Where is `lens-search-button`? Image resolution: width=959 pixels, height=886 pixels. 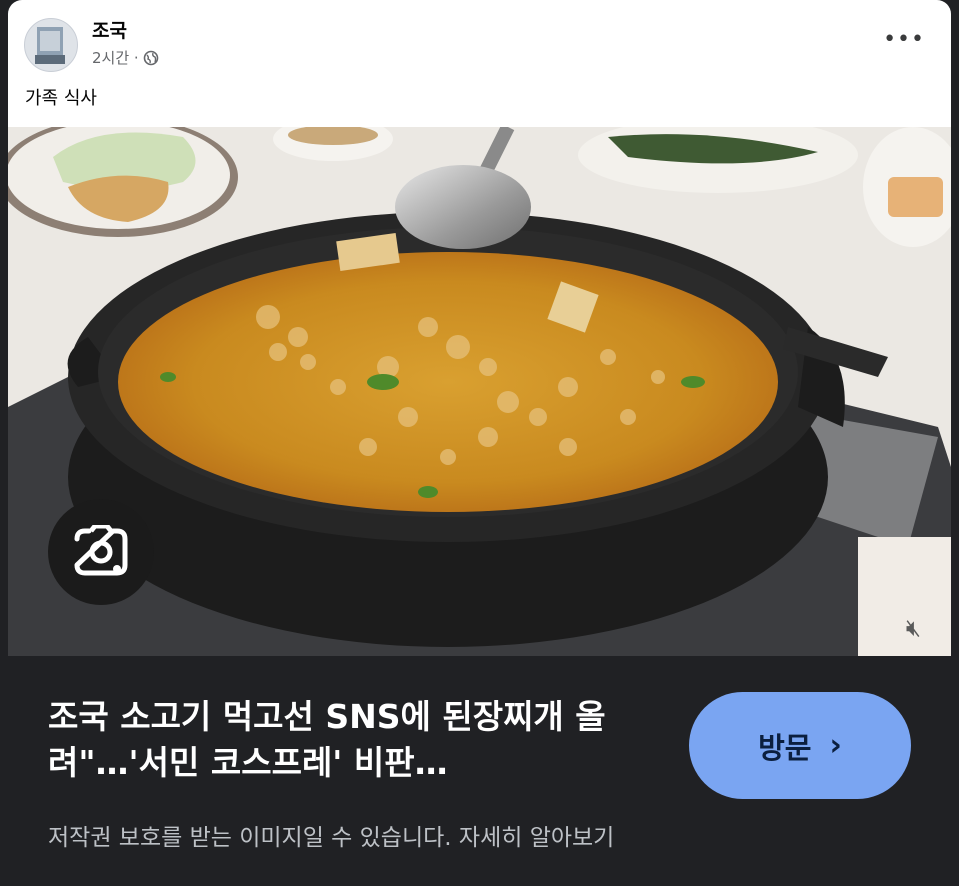 lens-search-button is located at coordinates (101, 552).